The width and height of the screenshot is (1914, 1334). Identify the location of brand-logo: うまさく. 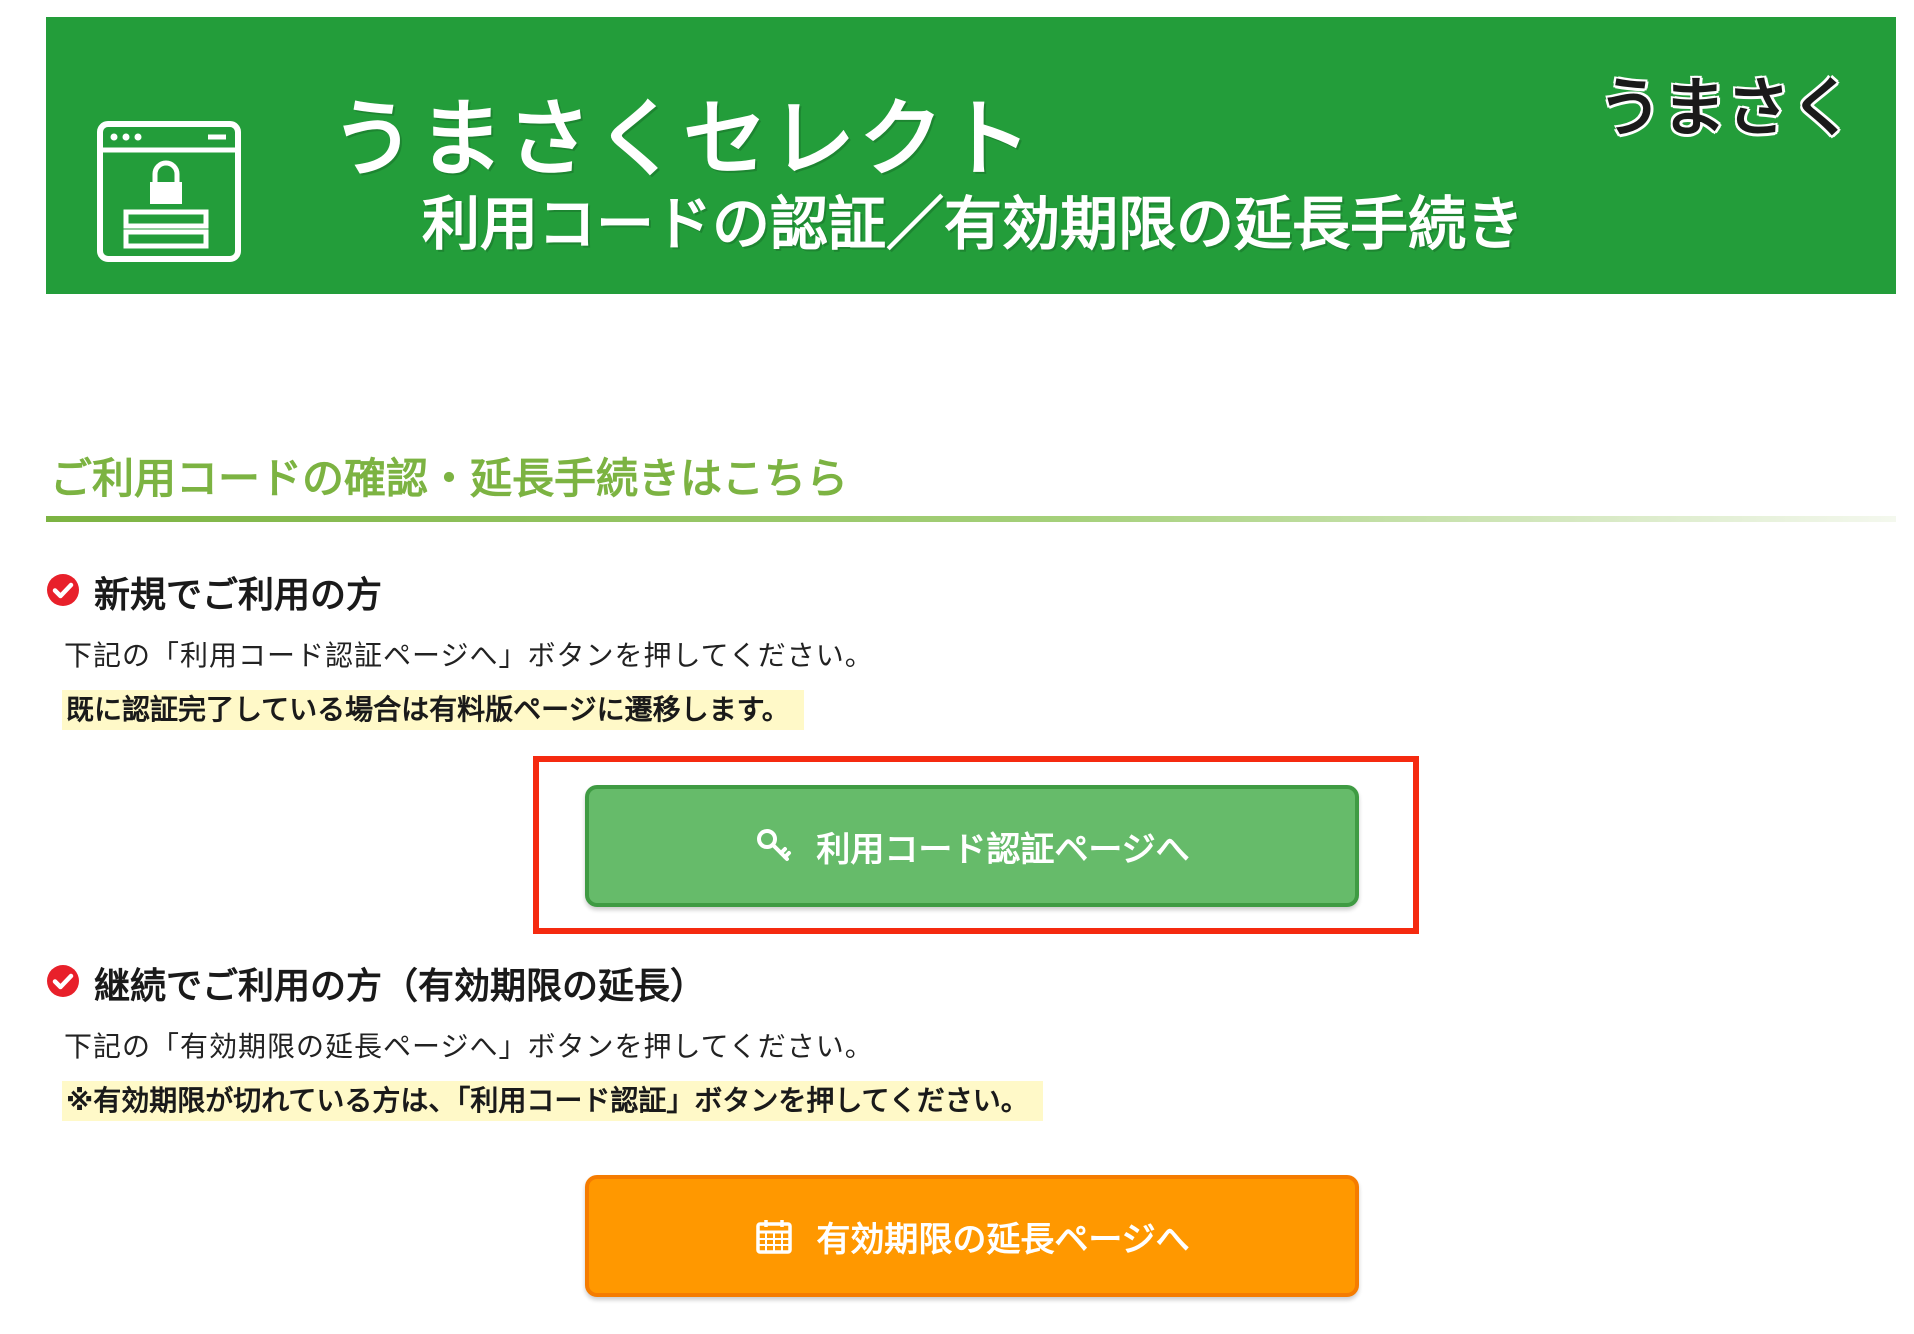
(1726, 109).